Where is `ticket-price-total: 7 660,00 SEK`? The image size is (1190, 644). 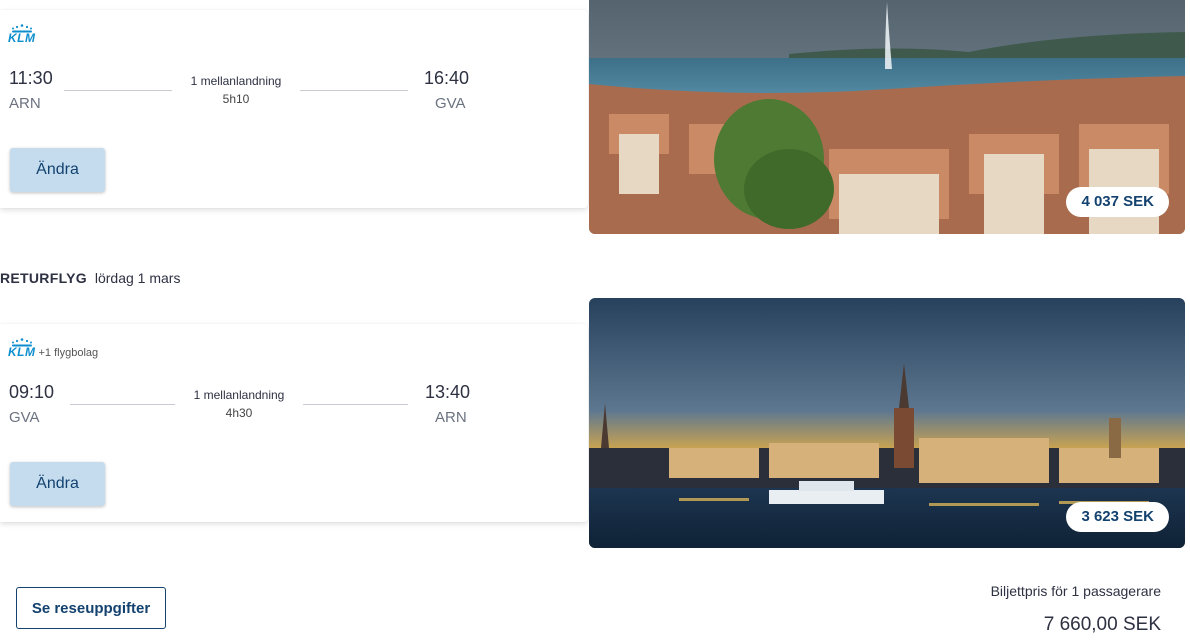
ticket-price-total: 7 660,00 SEK is located at coordinates (1102, 624).